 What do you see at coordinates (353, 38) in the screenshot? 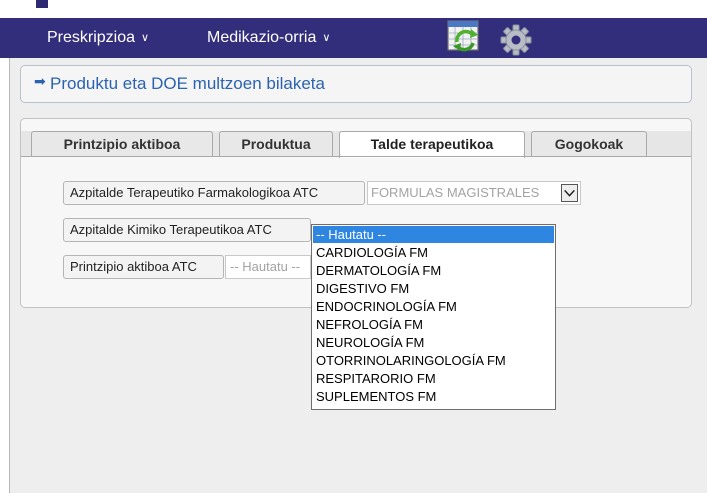
I see `main-navbar: Preskripzioa ∨ Medikazio-orria ∨` at bounding box center [353, 38].